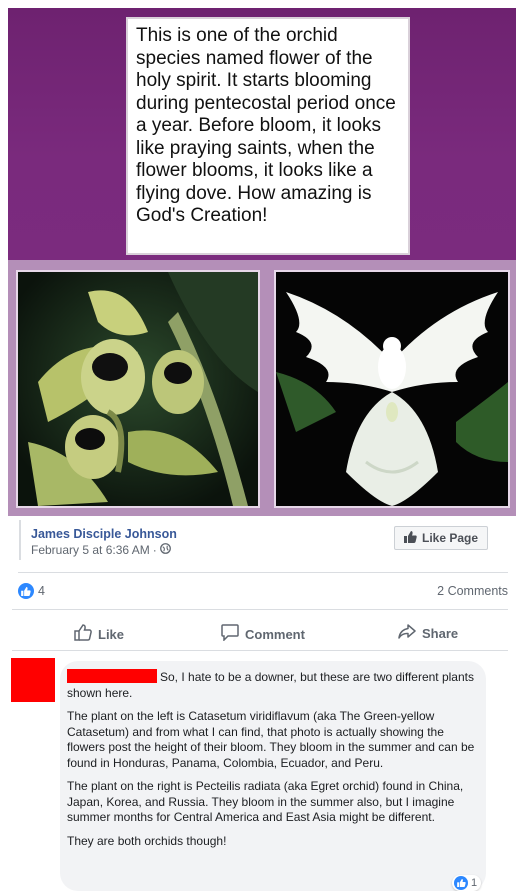 The width and height of the screenshot is (520, 891). What do you see at coordinates (450, 538) in the screenshot?
I see `like-page-label: Like Page` at bounding box center [450, 538].